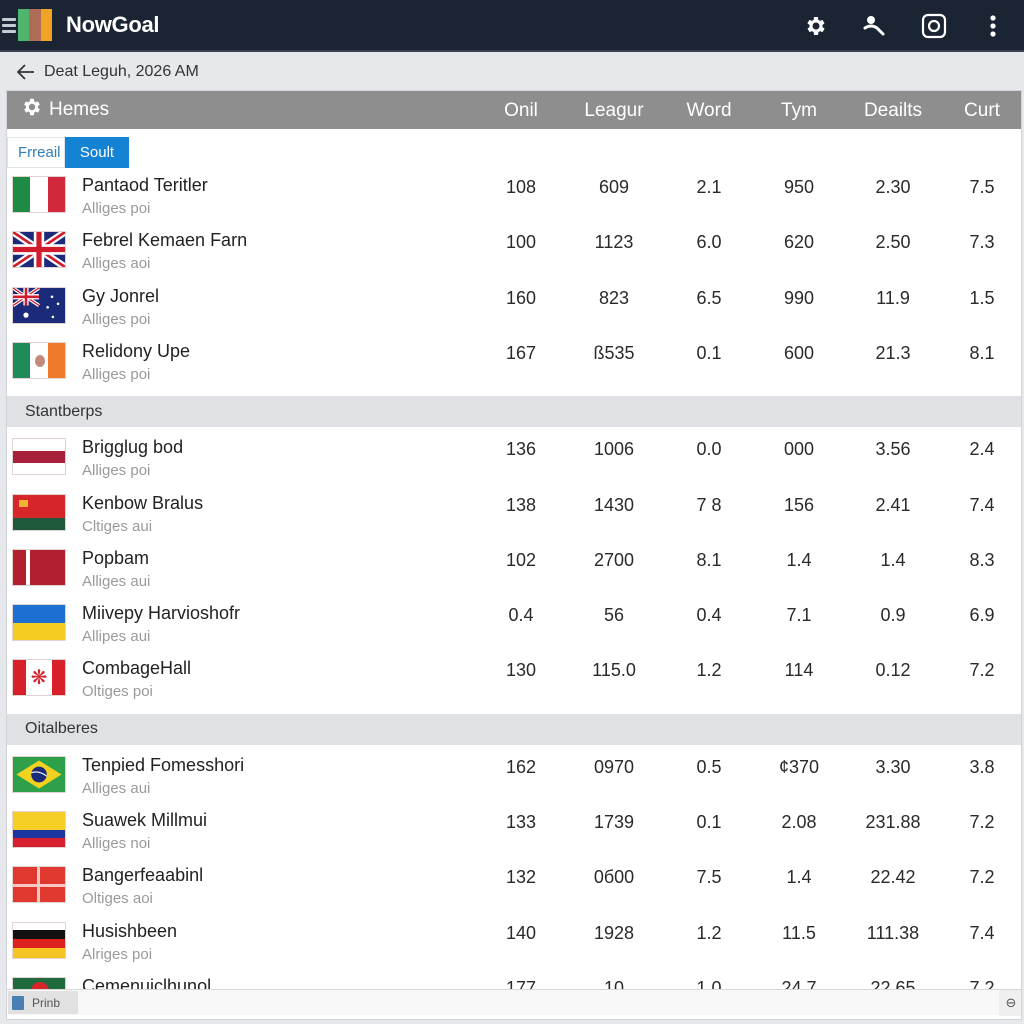 Image resolution: width=1024 pixels, height=1024 pixels. What do you see at coordinates (117, 954) in the screenshot?
I see `team-subtitle: Alriges poi` at bounding box center [117, 954].